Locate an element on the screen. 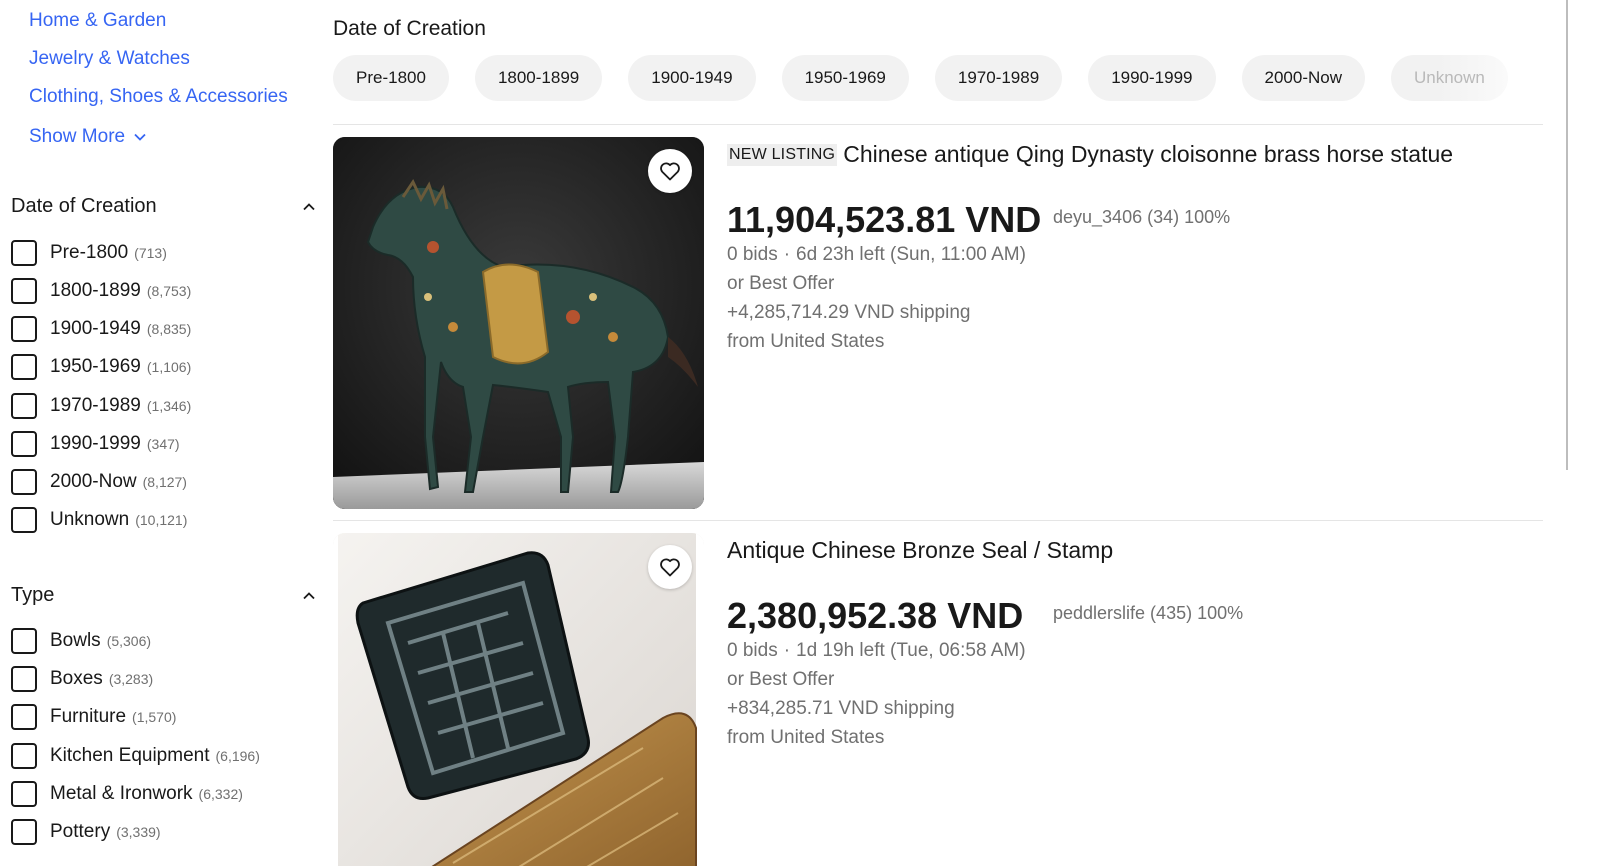  chip-unknown: Unknown is located at coordinates (1449, 78).